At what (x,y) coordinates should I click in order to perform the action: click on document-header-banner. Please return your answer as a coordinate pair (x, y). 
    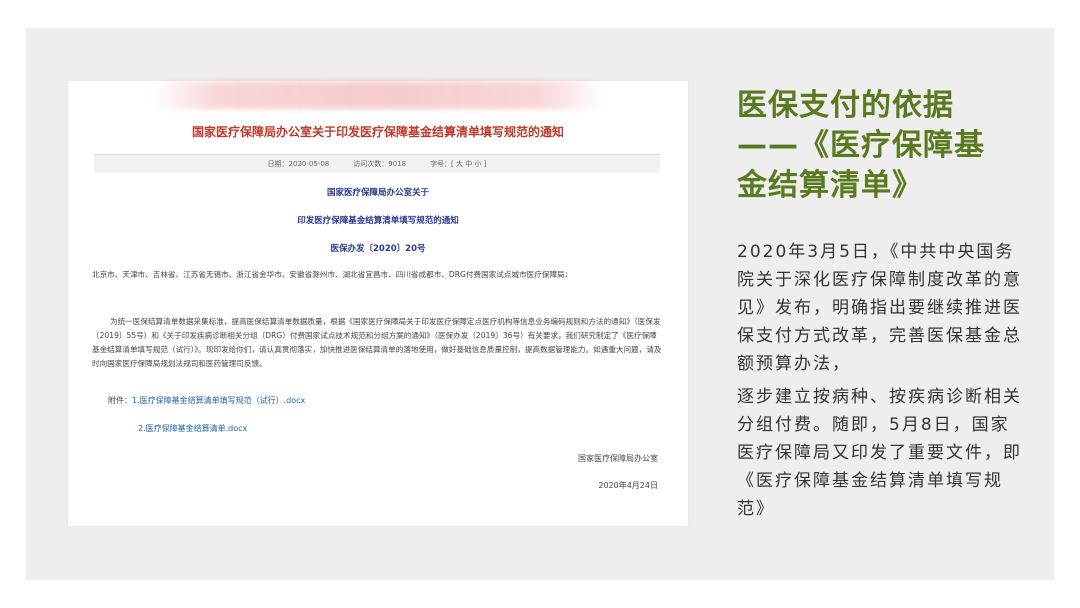
    Looking at the image, I should click on (378, 95).